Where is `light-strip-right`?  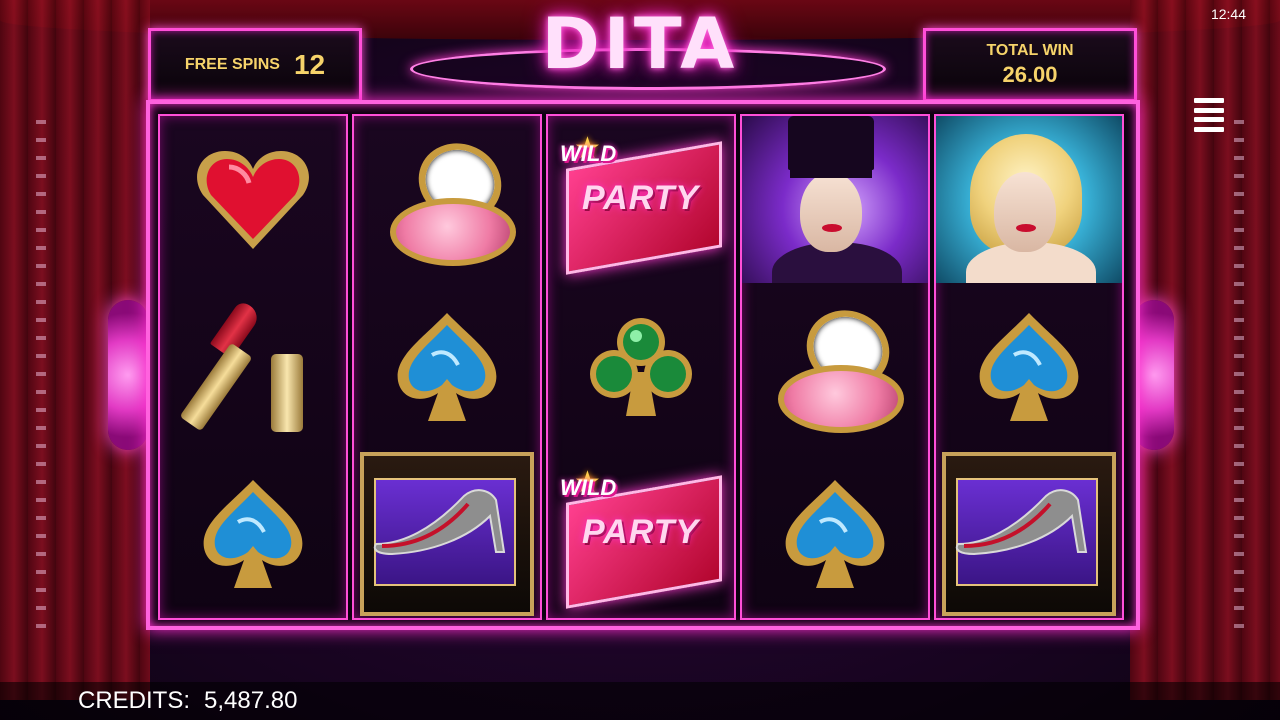 light-strip-right is located at coordinates (1239, 380).